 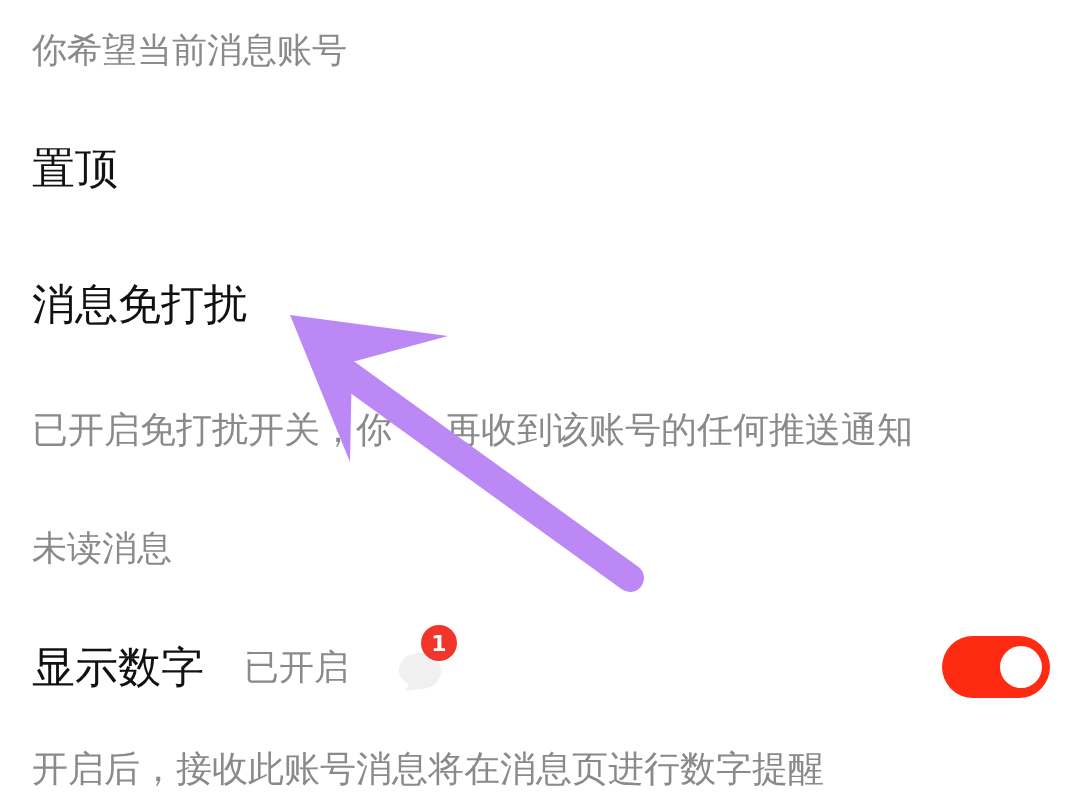 I want to click on option-label: 消息免打扰, so click(x=139, y=304).